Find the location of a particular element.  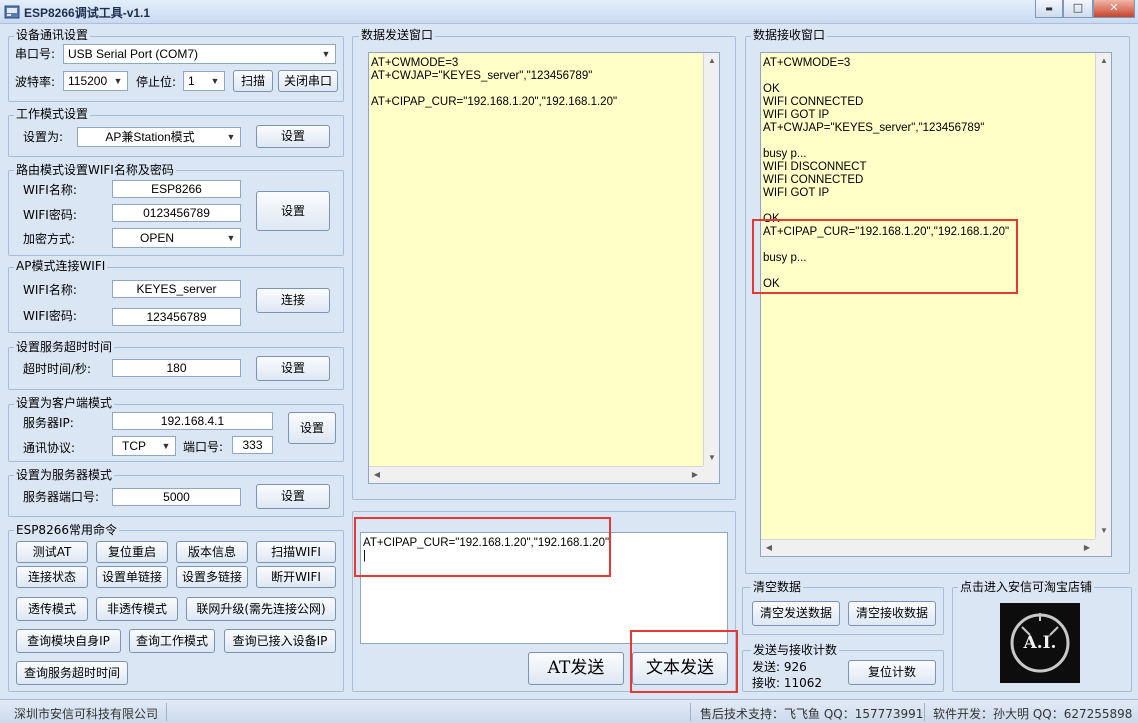

sent-label: 发送: is located at coordinates (766, 667).